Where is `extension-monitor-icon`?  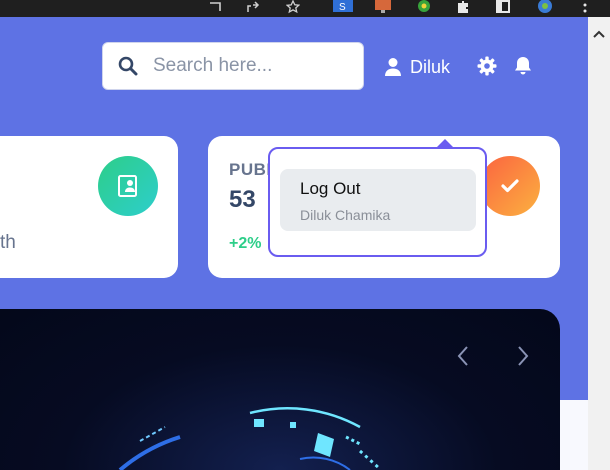
extension-monitor-icon is located at coordinates (383, 7).